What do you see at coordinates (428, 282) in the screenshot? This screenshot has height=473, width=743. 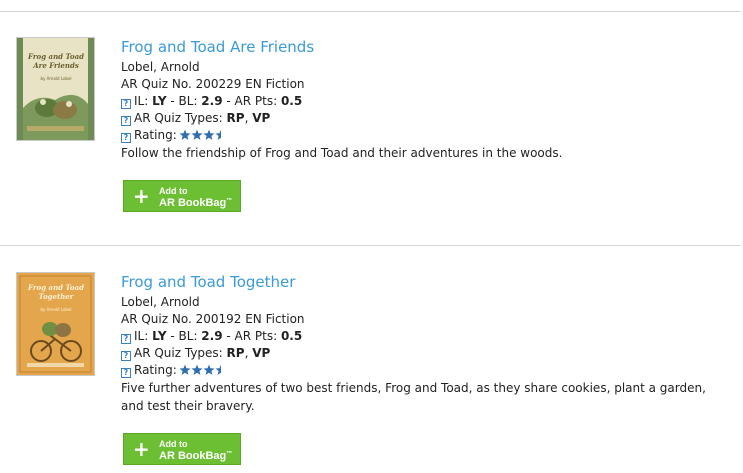 I see `book-title-link: Frog and Toad Together` at bounding box center [428, 282].